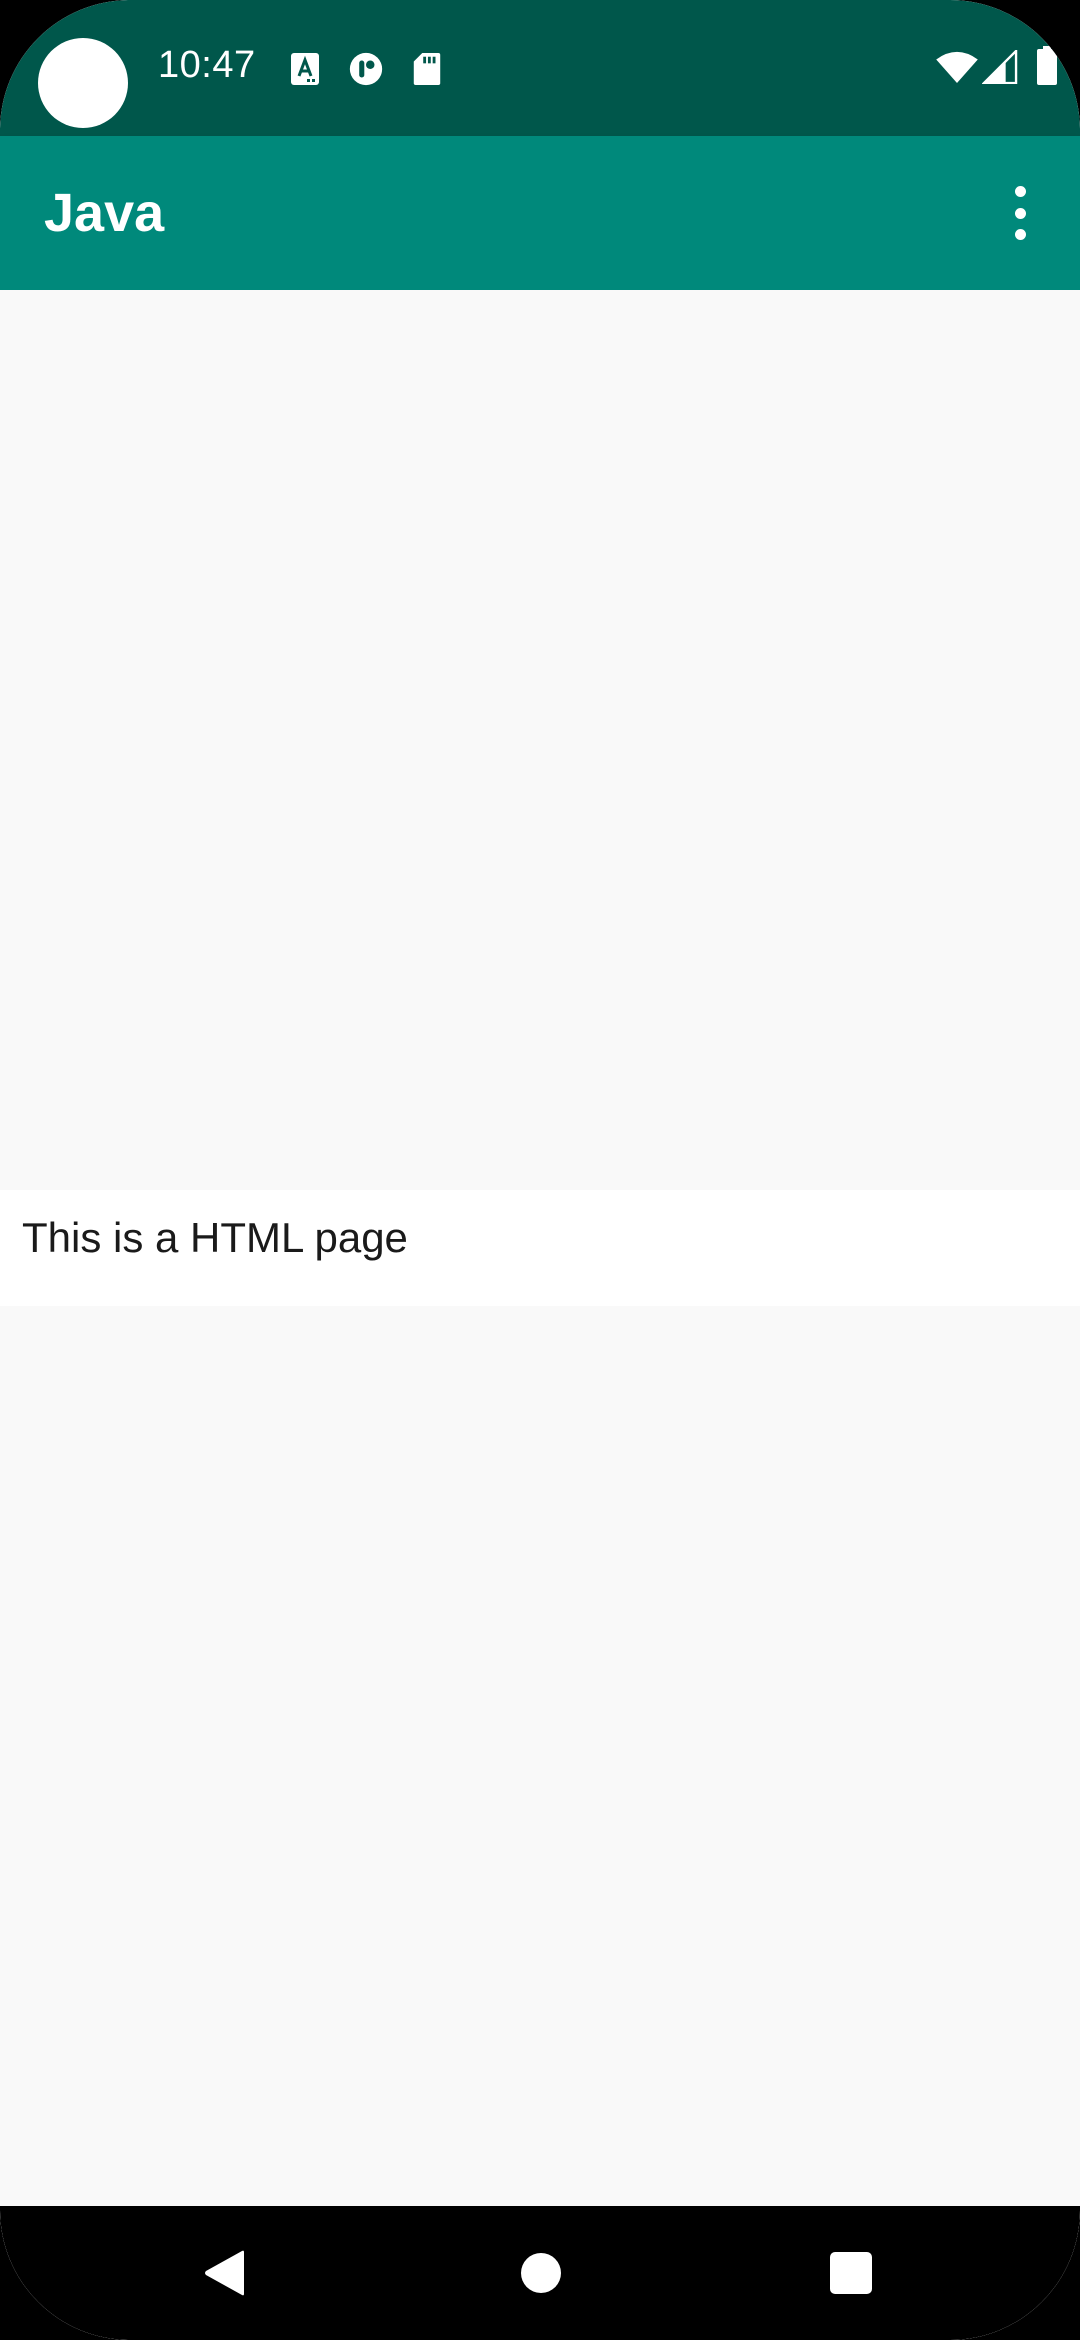 This screenshot has width=1080, height=2340. I want to click on html-paragraph-block: This is a HTML page, so click(540, 1248).